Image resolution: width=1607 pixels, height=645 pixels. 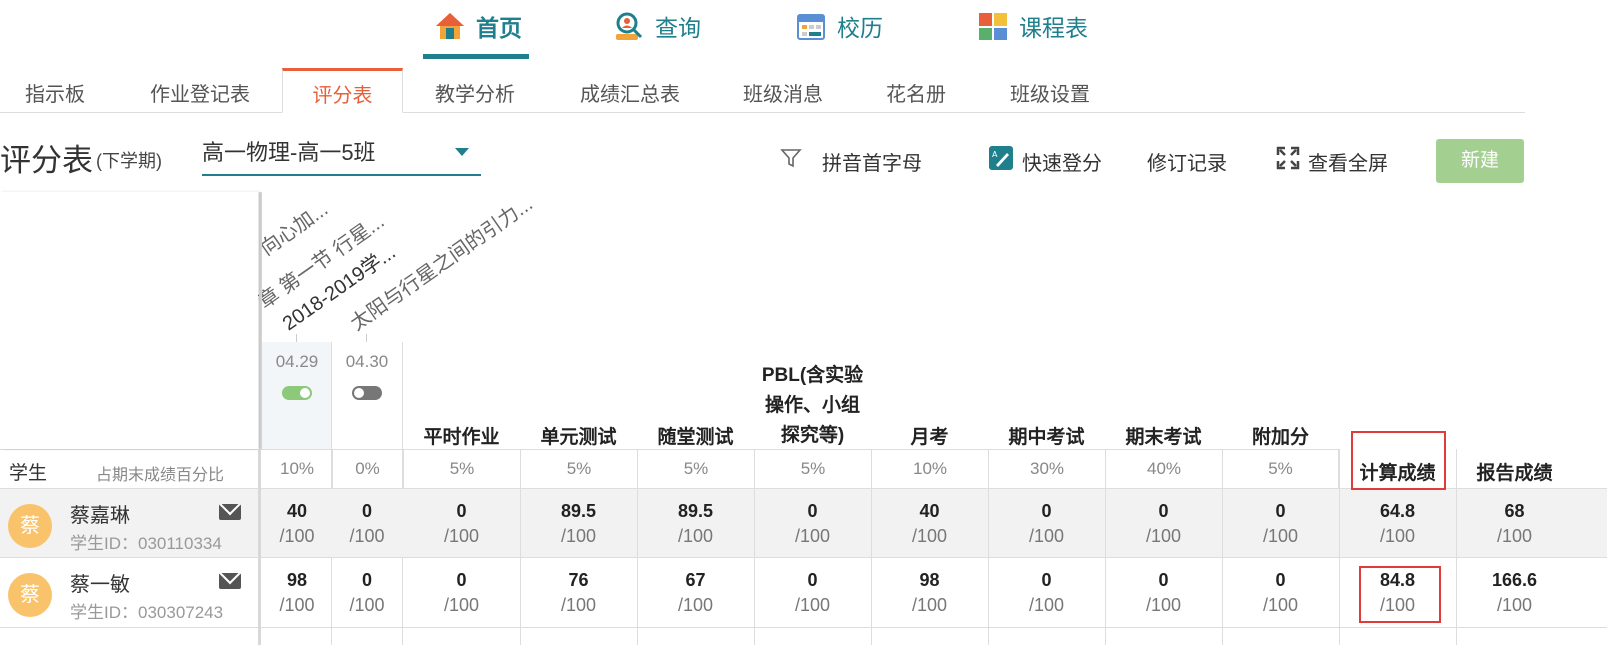 I want to click on search-person-icon, so click(x=629, y=26).